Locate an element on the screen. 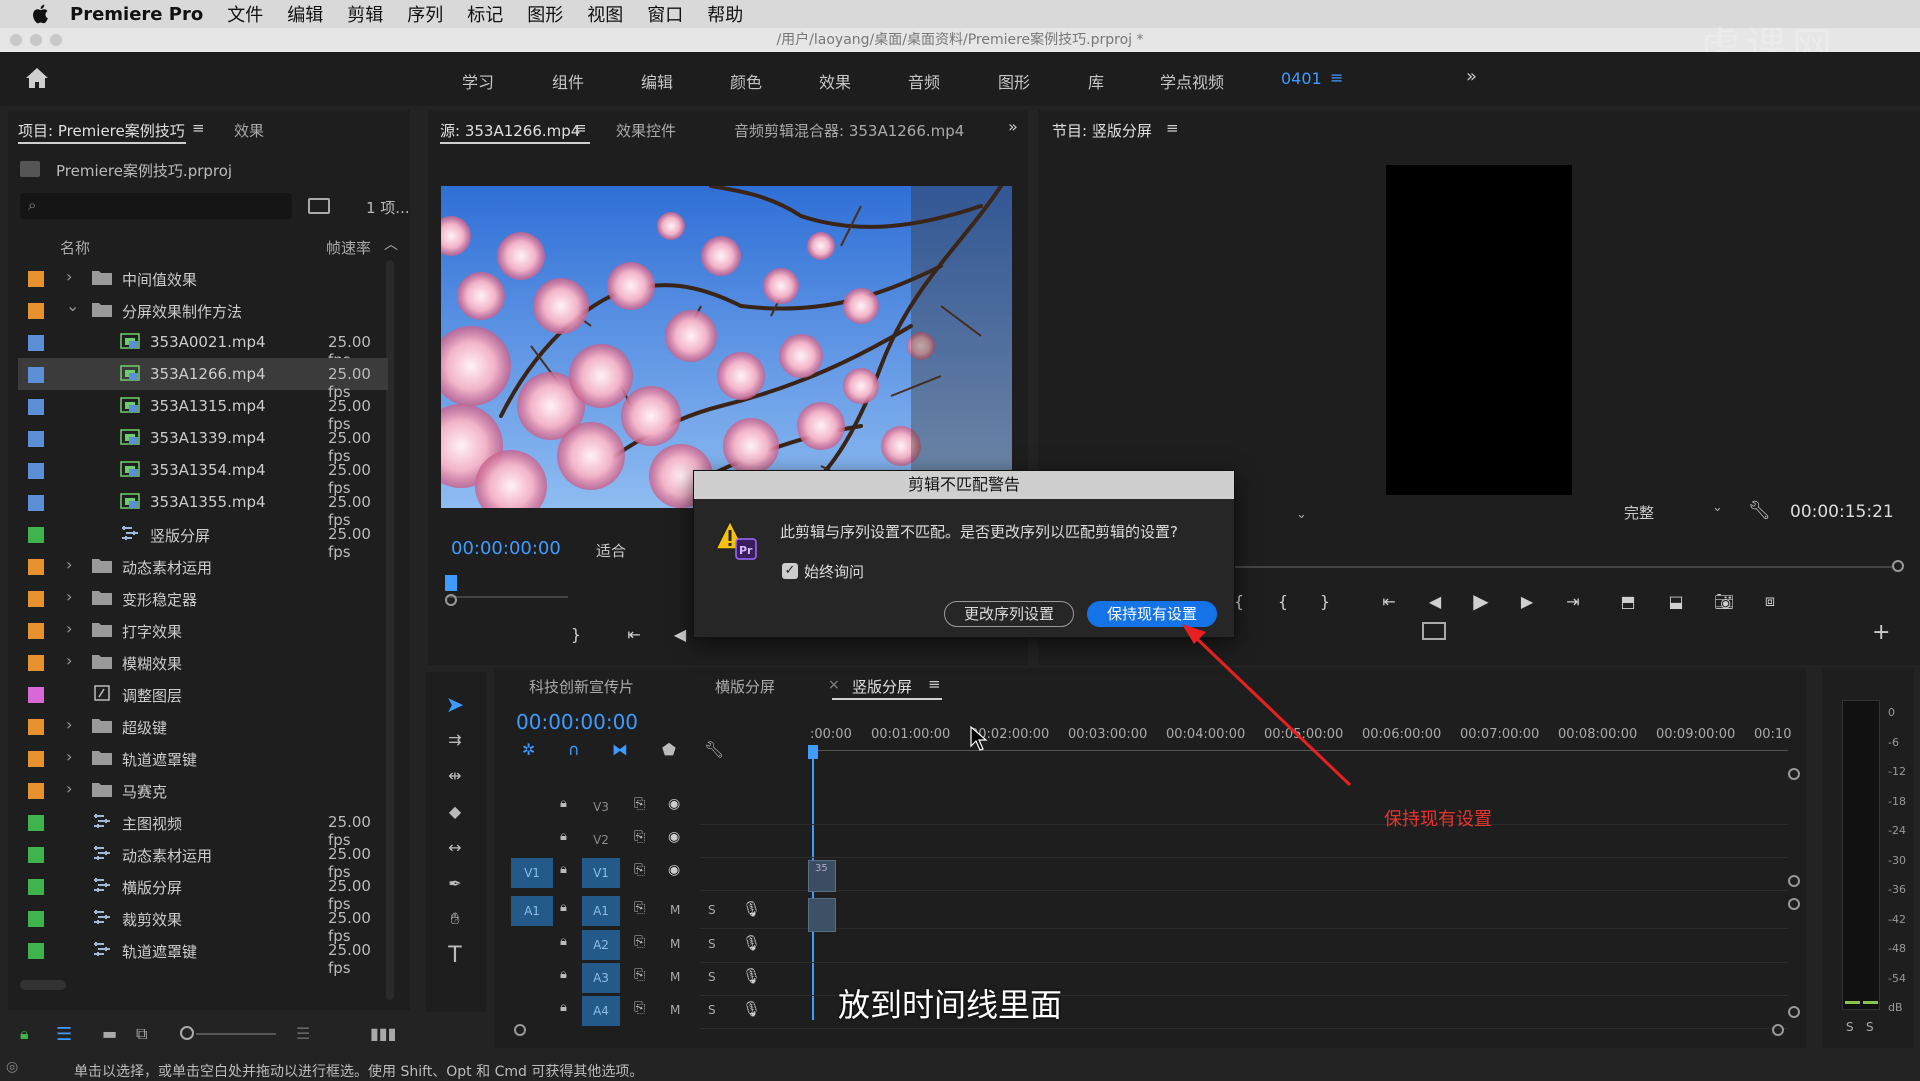 This screenshot has height=1081, width=1920. project-item: 裁剪效果 25.00 fps is located at coordinates (203, 923).